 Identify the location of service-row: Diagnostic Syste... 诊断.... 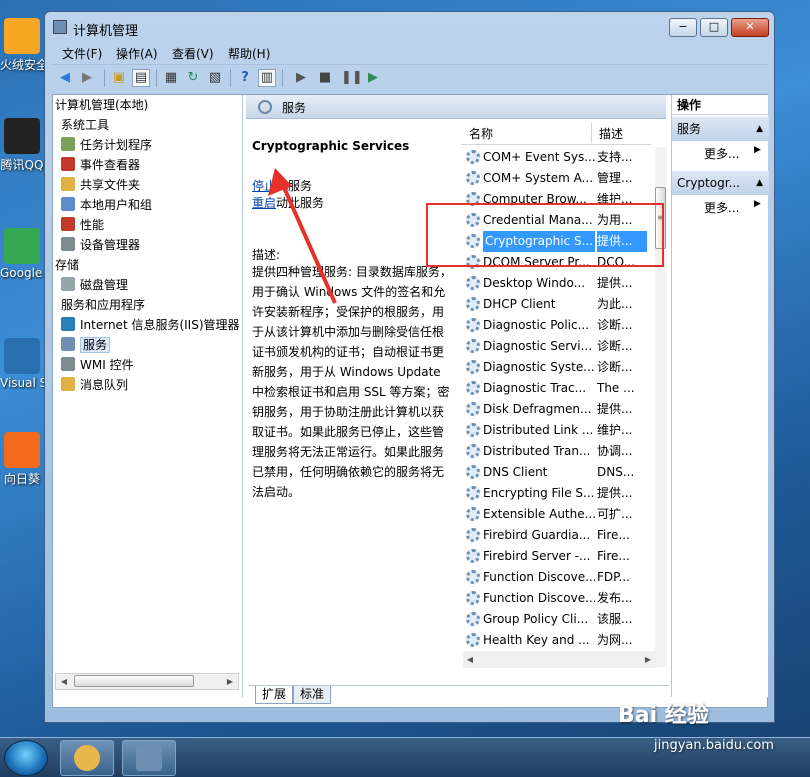
(556, 367).